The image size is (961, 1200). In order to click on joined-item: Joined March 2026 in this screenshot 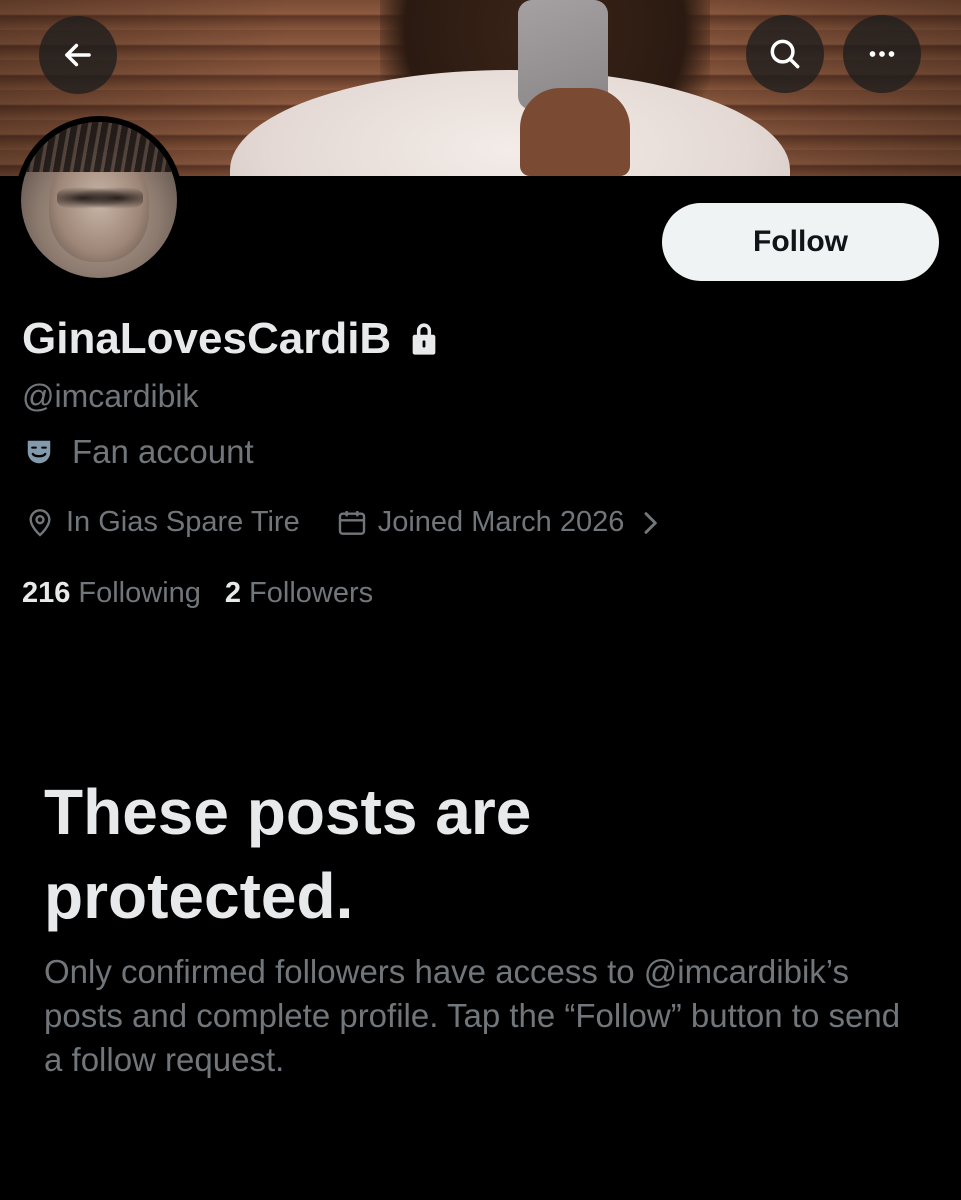, I will do `click(506, 522)`.